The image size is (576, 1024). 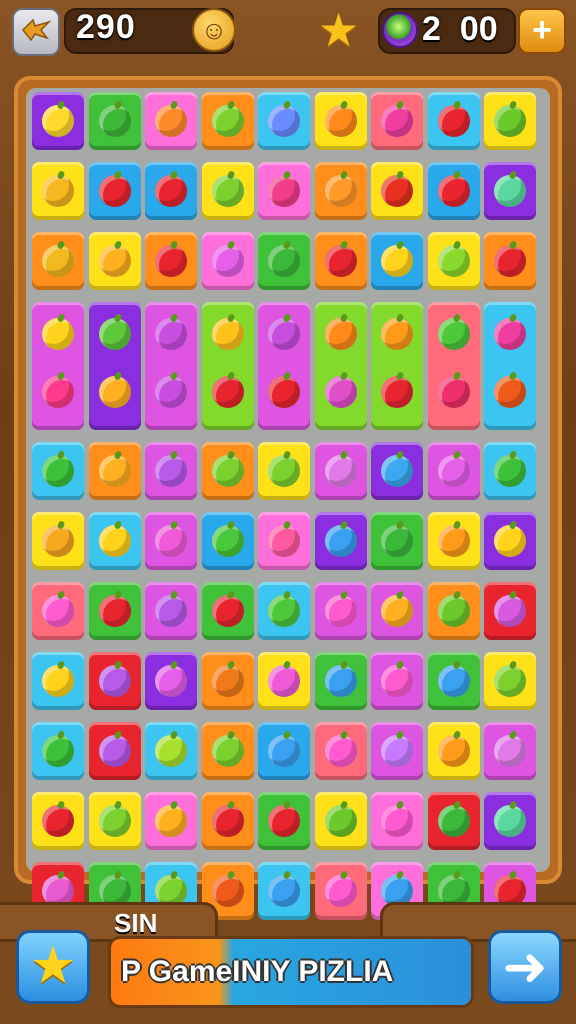 I want to click on back-button, so click(x=36, y=32).